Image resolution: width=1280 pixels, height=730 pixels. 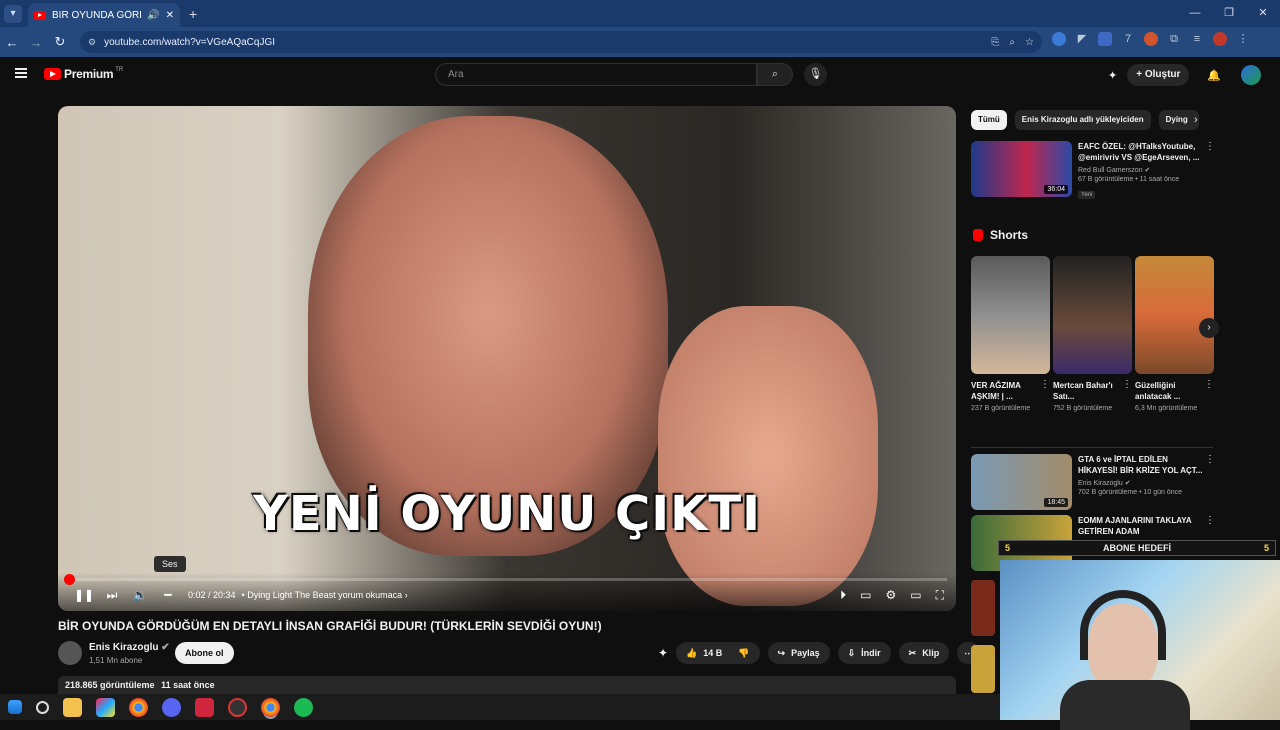 What do you see at coordinates (775, 74) in the screenshot?
I see `search-button: ⌕` at bounding box center [775, 74].